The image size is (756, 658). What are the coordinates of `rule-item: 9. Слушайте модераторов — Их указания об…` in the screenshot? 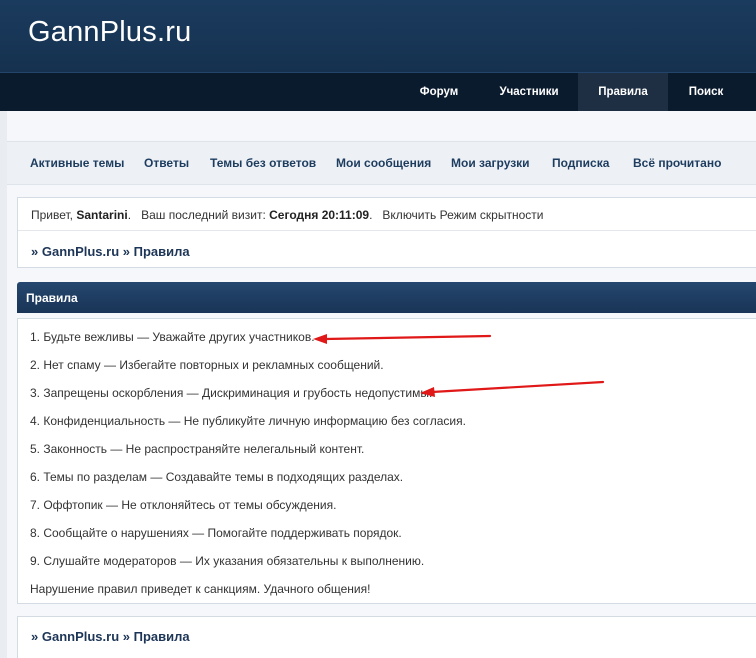 It's located at (227, 561).